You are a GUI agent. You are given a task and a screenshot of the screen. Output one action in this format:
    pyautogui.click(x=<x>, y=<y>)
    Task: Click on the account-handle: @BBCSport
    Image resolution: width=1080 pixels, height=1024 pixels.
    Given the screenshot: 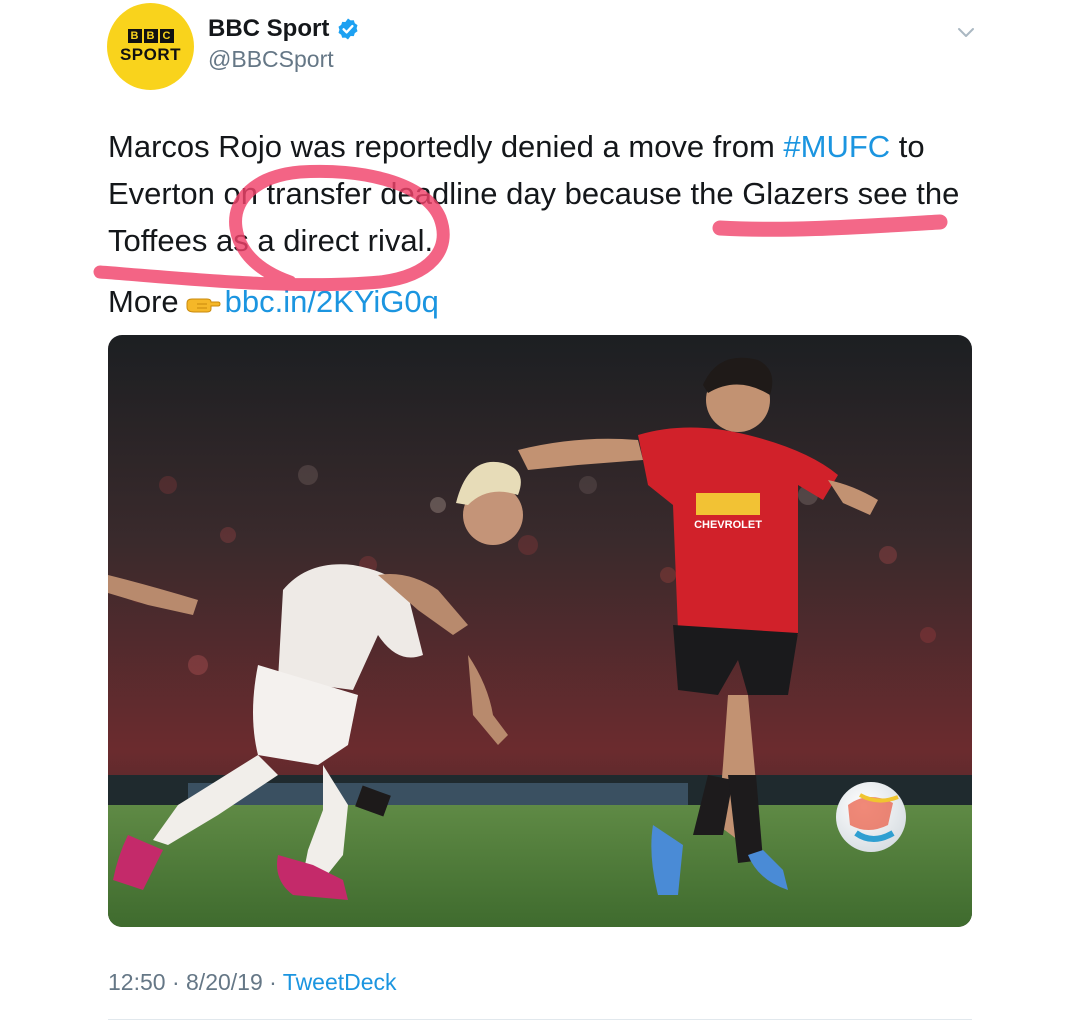 What is the action you would take?
    pyautogui.click(x=271, y=59)
    